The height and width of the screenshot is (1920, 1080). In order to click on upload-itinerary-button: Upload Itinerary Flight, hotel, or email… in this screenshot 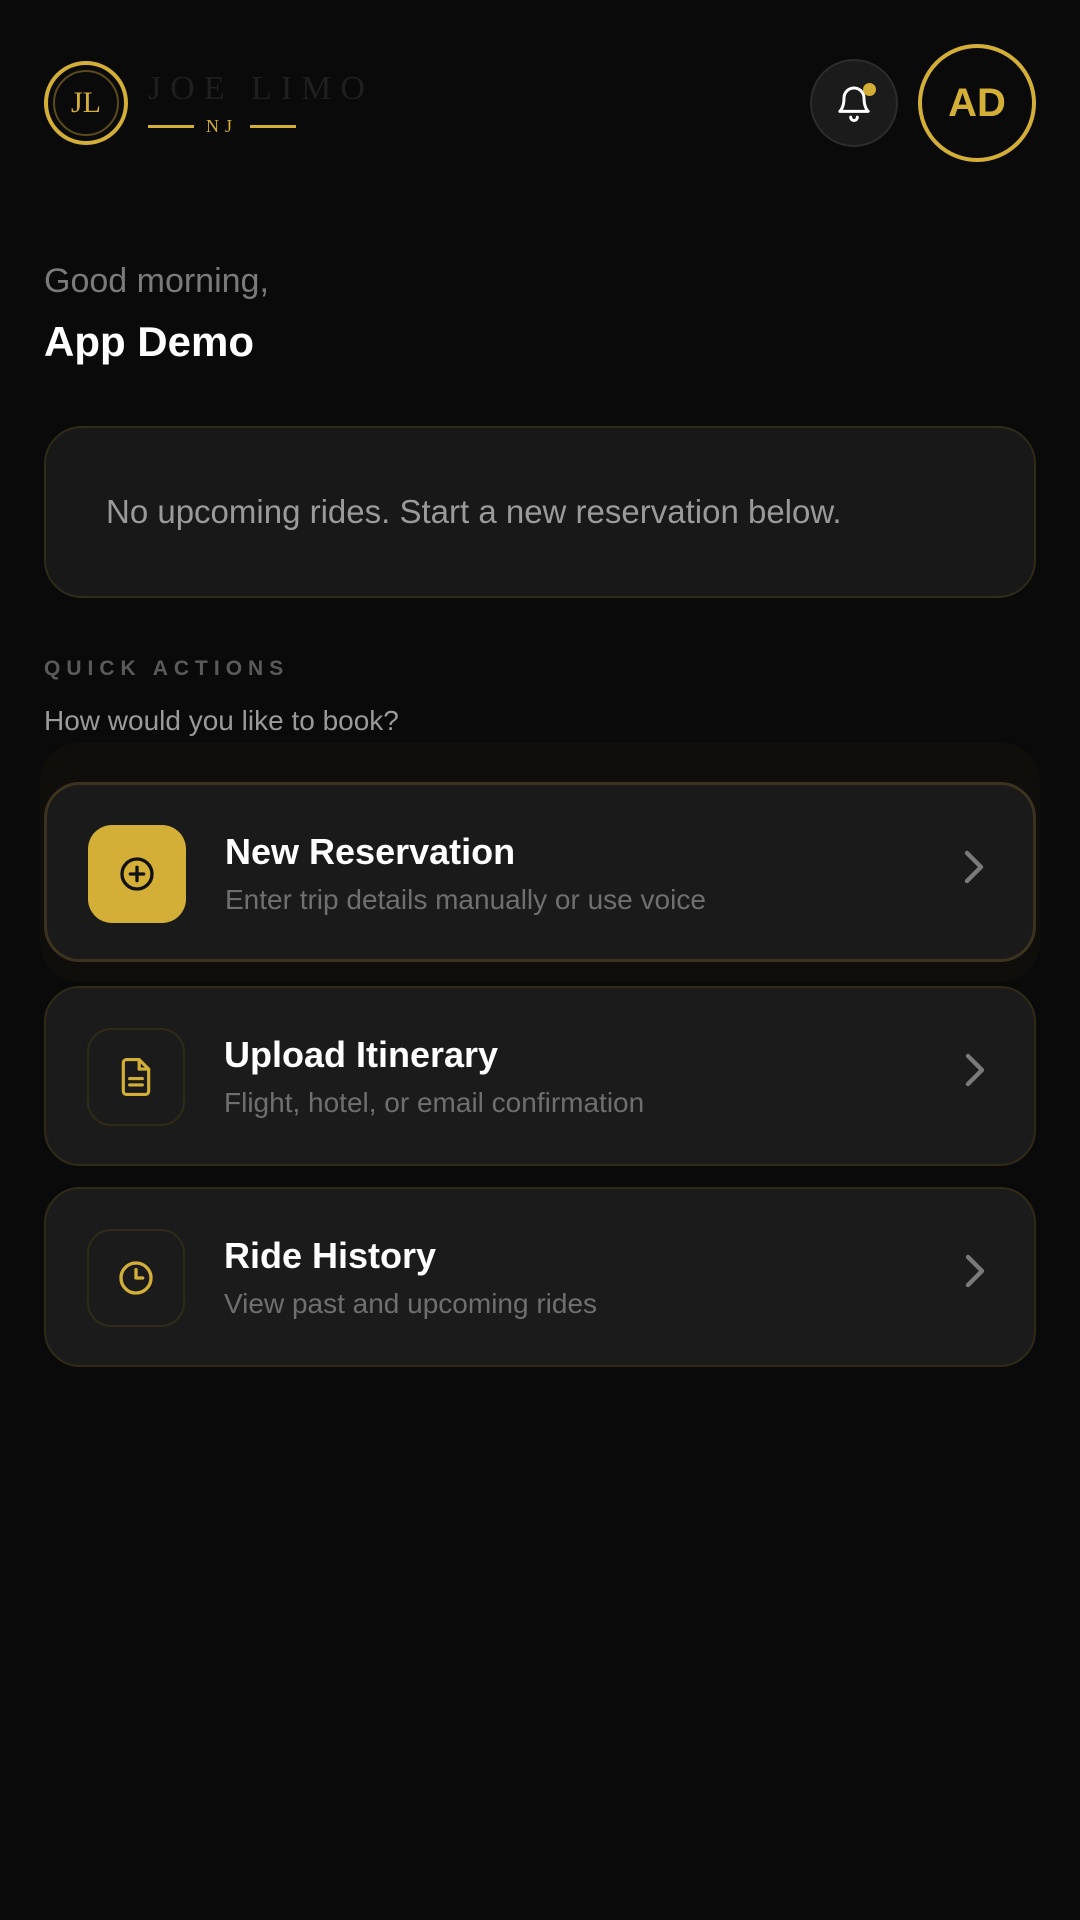, I will do `click(540, 1076)`.